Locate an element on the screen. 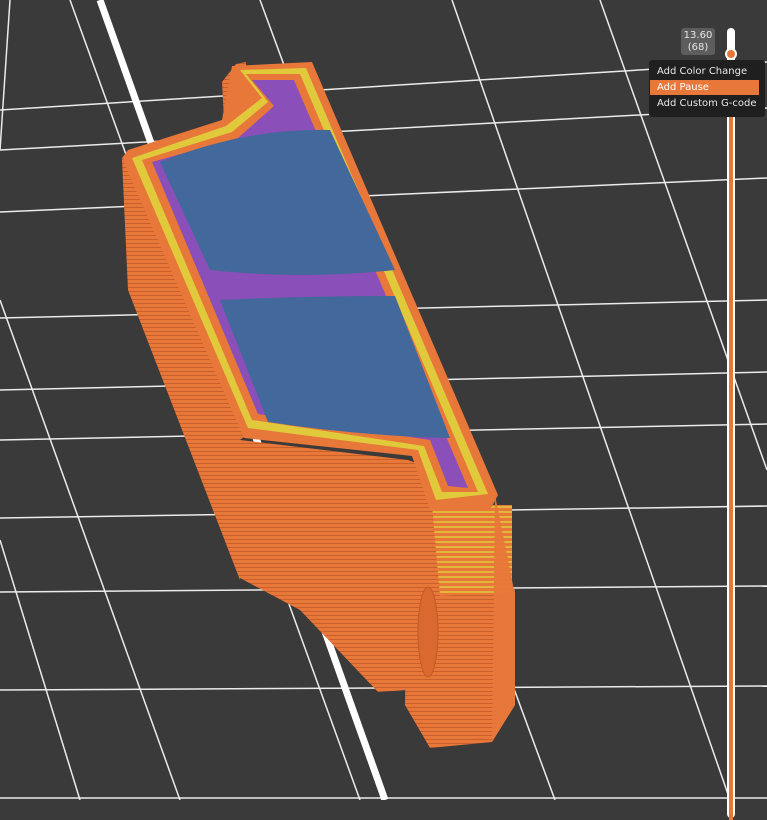 This screenshot has height=820, width=767. layer-value-label: 13.60 (68) is located at coordinates (698, 41).